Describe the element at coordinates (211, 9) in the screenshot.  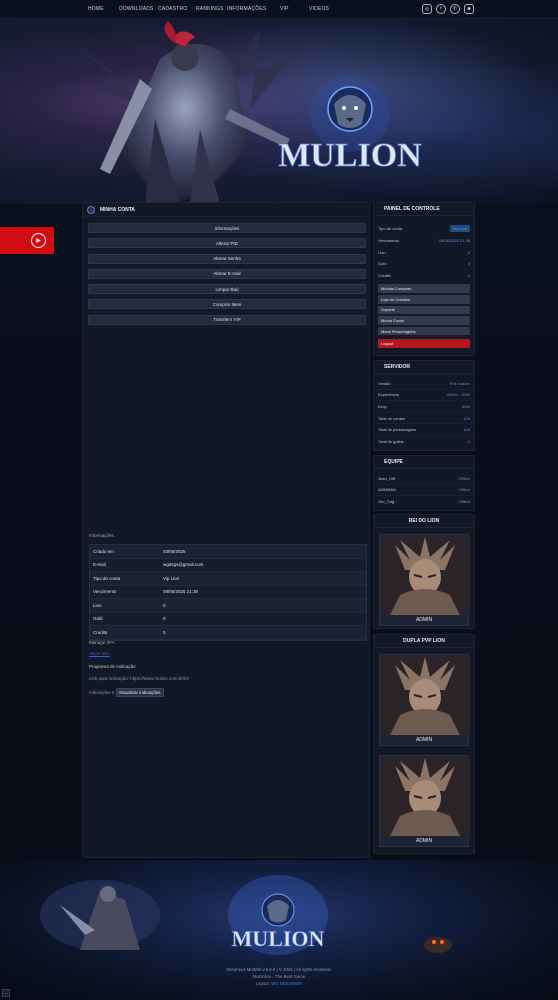
I see `nav-rankings: RANKINGS` at that location.